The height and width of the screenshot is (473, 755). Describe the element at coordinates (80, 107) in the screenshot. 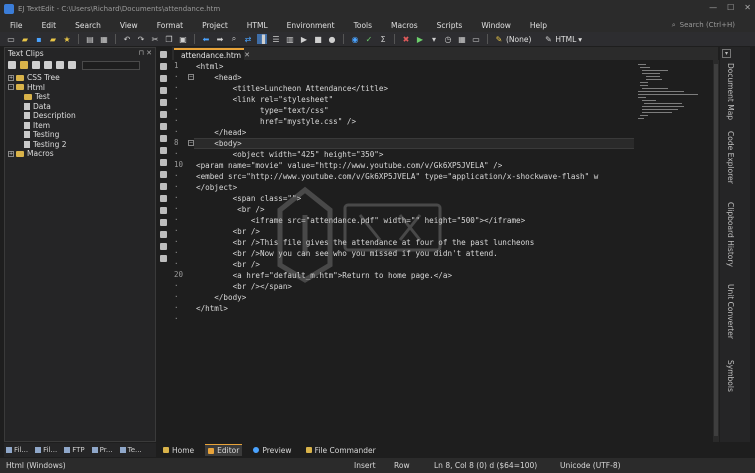

I see `tree-item-data: Data` at that location.